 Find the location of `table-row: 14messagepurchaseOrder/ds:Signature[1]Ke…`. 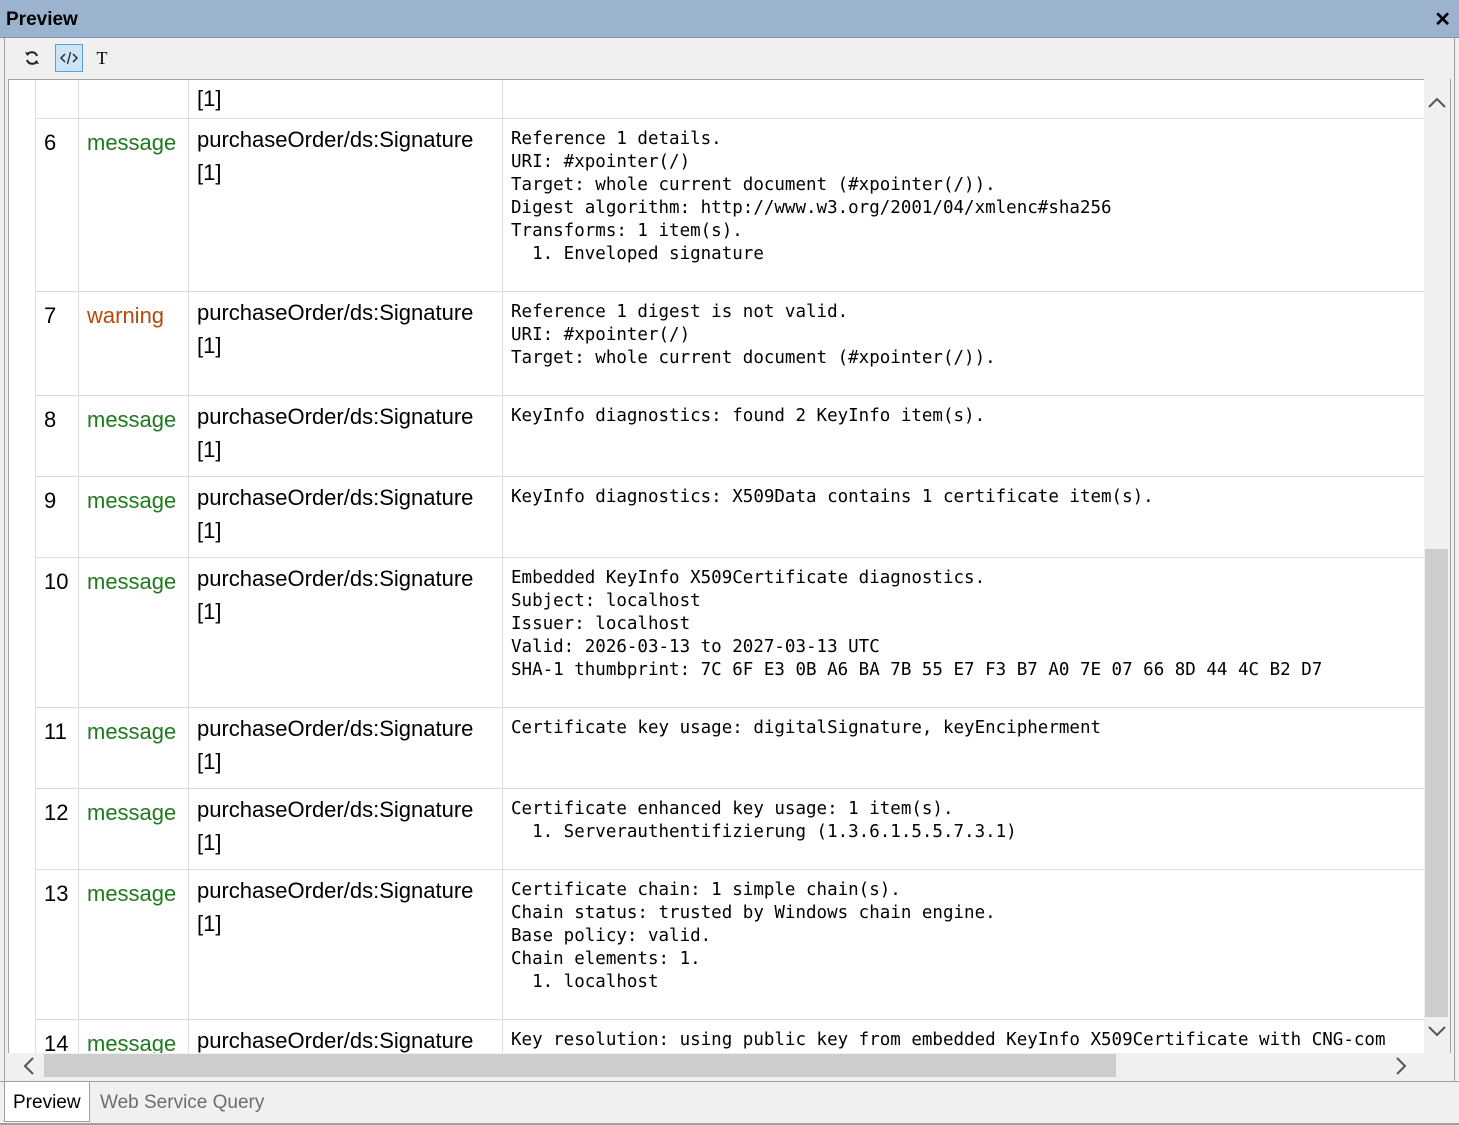

table-row: 14messagepurchaseOrder/ds:Signature[1]Ke… is located at coordinates (730, 1036).